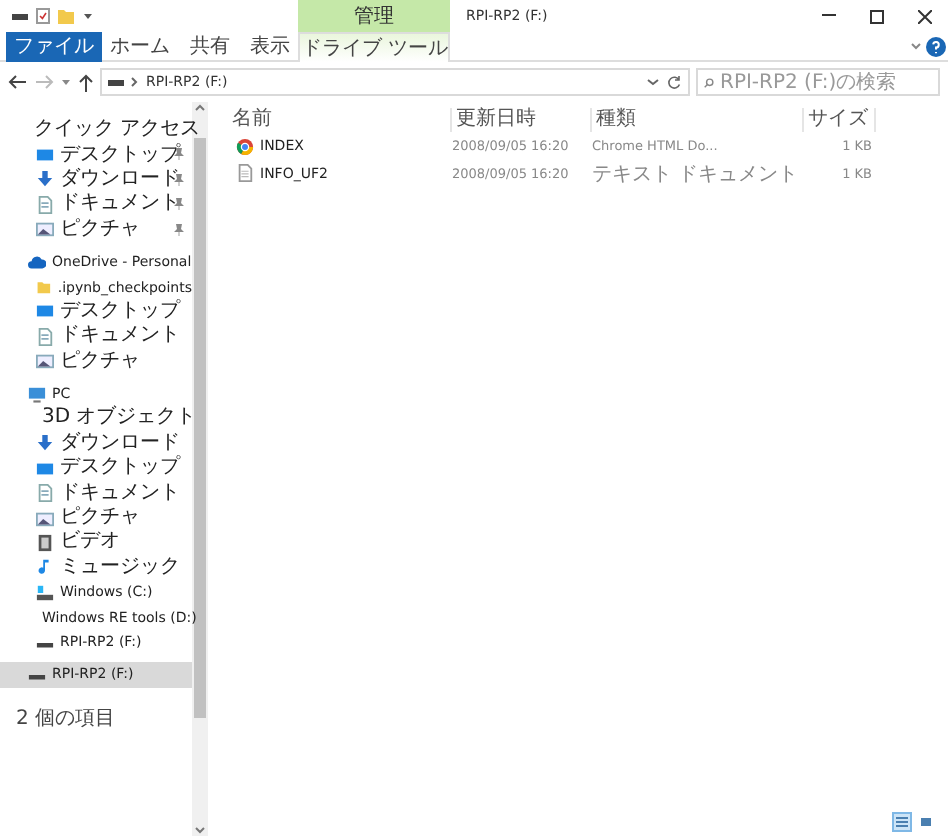 The width and height of the screenshot is (948, 836). Describe the element at coordinates (828, 16) in the screenshot. I see `minimize-icon` at that location.